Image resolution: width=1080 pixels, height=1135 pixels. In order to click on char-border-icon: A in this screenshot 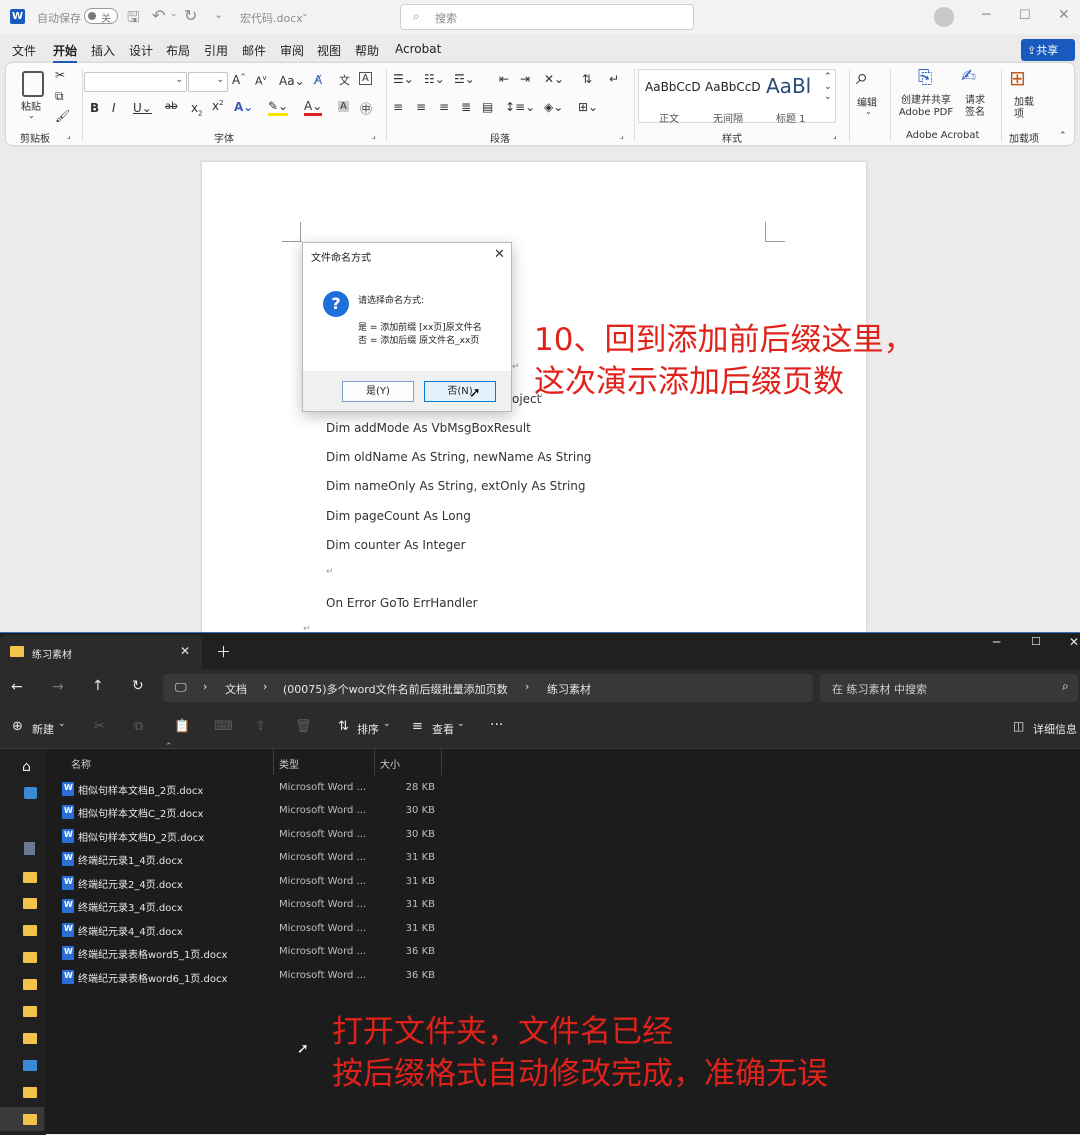, I will do `click(365, 78)`.